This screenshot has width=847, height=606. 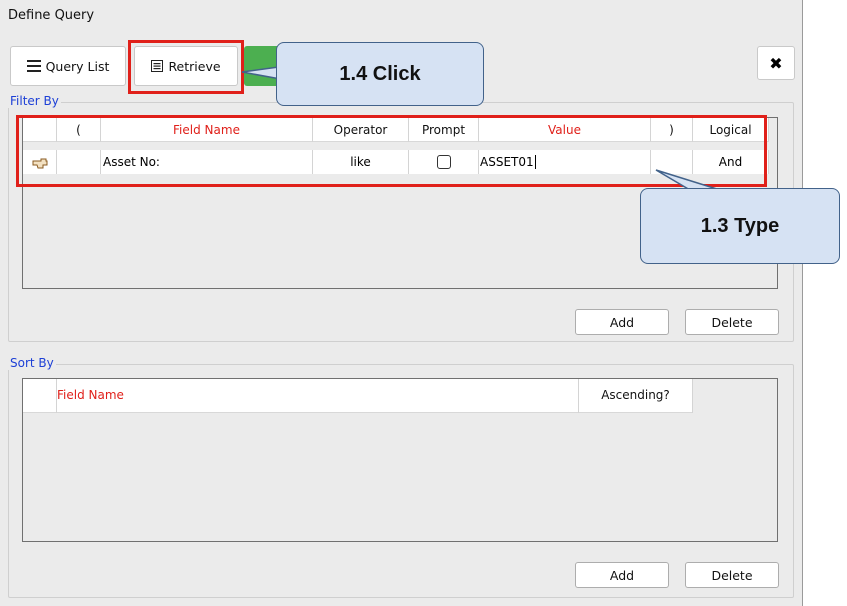 What do you see at coordinates (33, 66) in the screenshot?
I see `list-icon` at bounding box center [33, 66].